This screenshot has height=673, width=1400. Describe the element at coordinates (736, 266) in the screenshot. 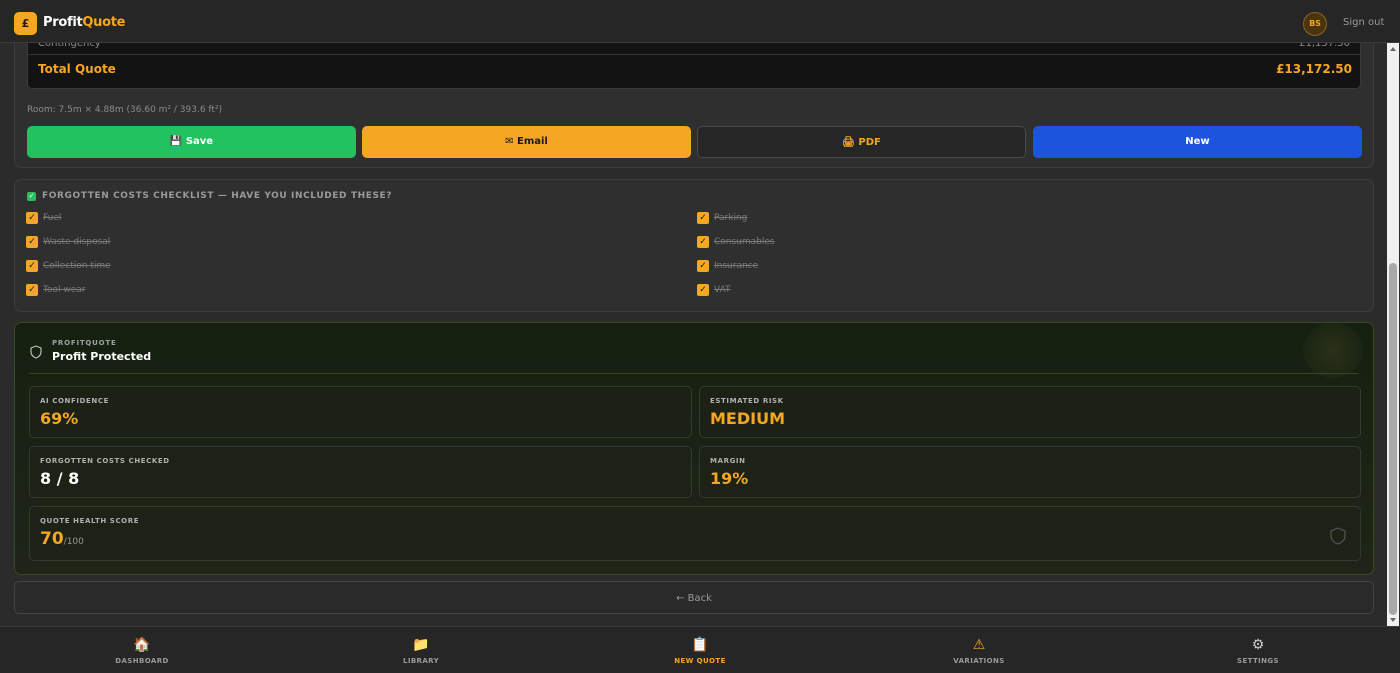

I see `checklist-item-label: Insurance` at that location.